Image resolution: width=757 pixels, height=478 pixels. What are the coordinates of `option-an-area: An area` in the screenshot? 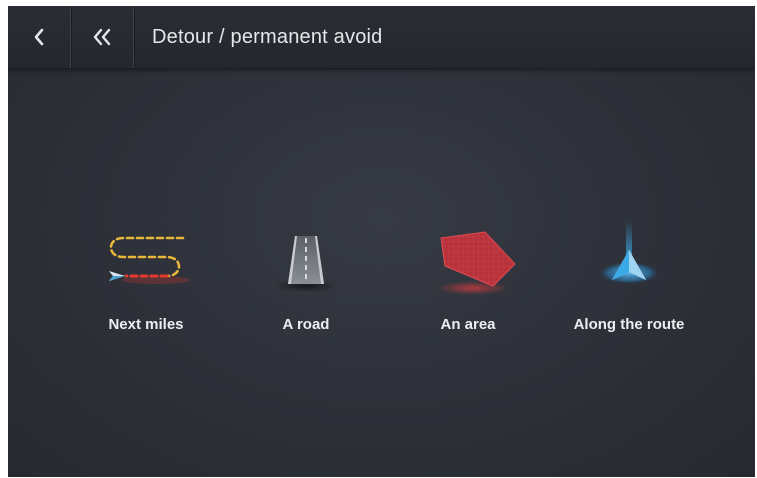 It's located at (468, 281).